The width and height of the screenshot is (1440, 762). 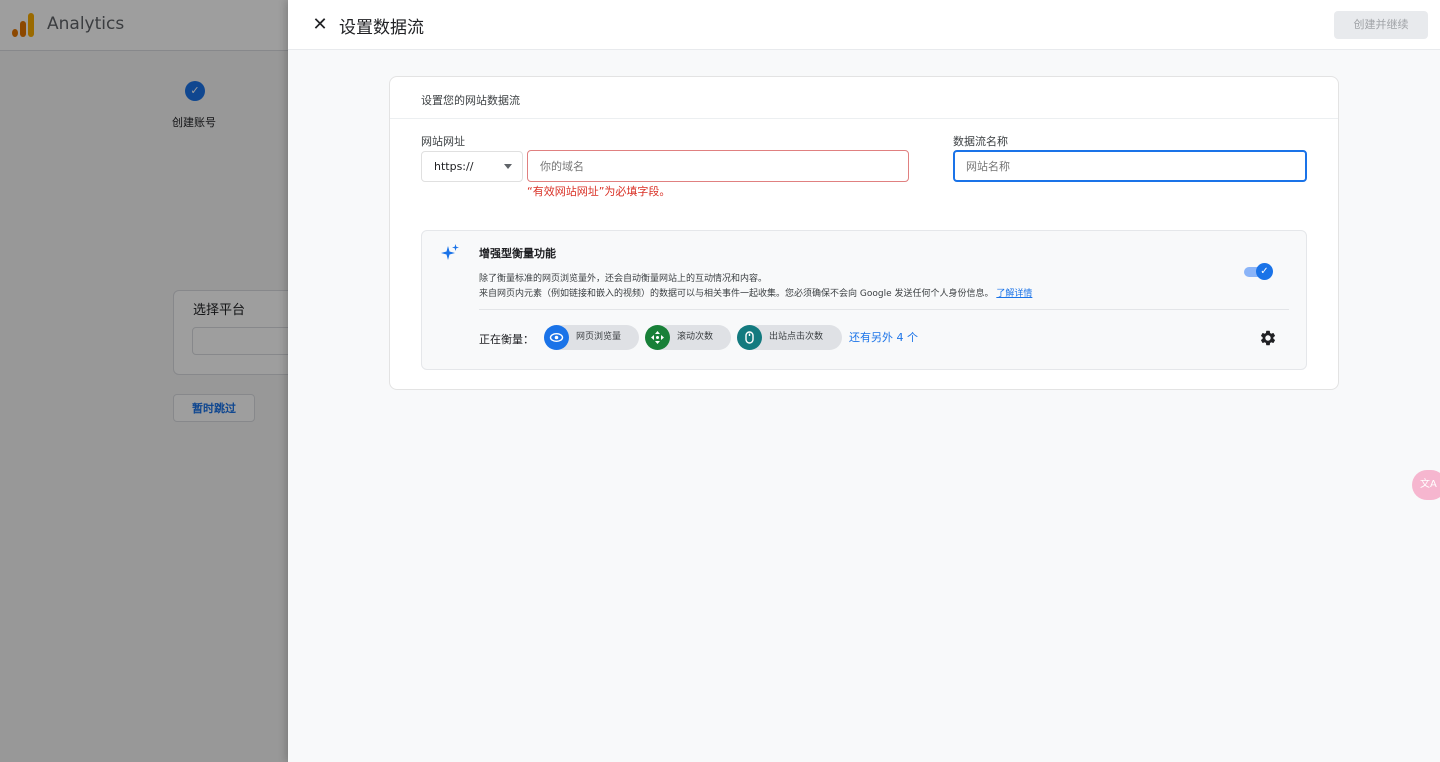 What do you see at coordinates (443, 141) in the screenshot?
I see `url-label: 网站网址` at bounding box center [443, 141].